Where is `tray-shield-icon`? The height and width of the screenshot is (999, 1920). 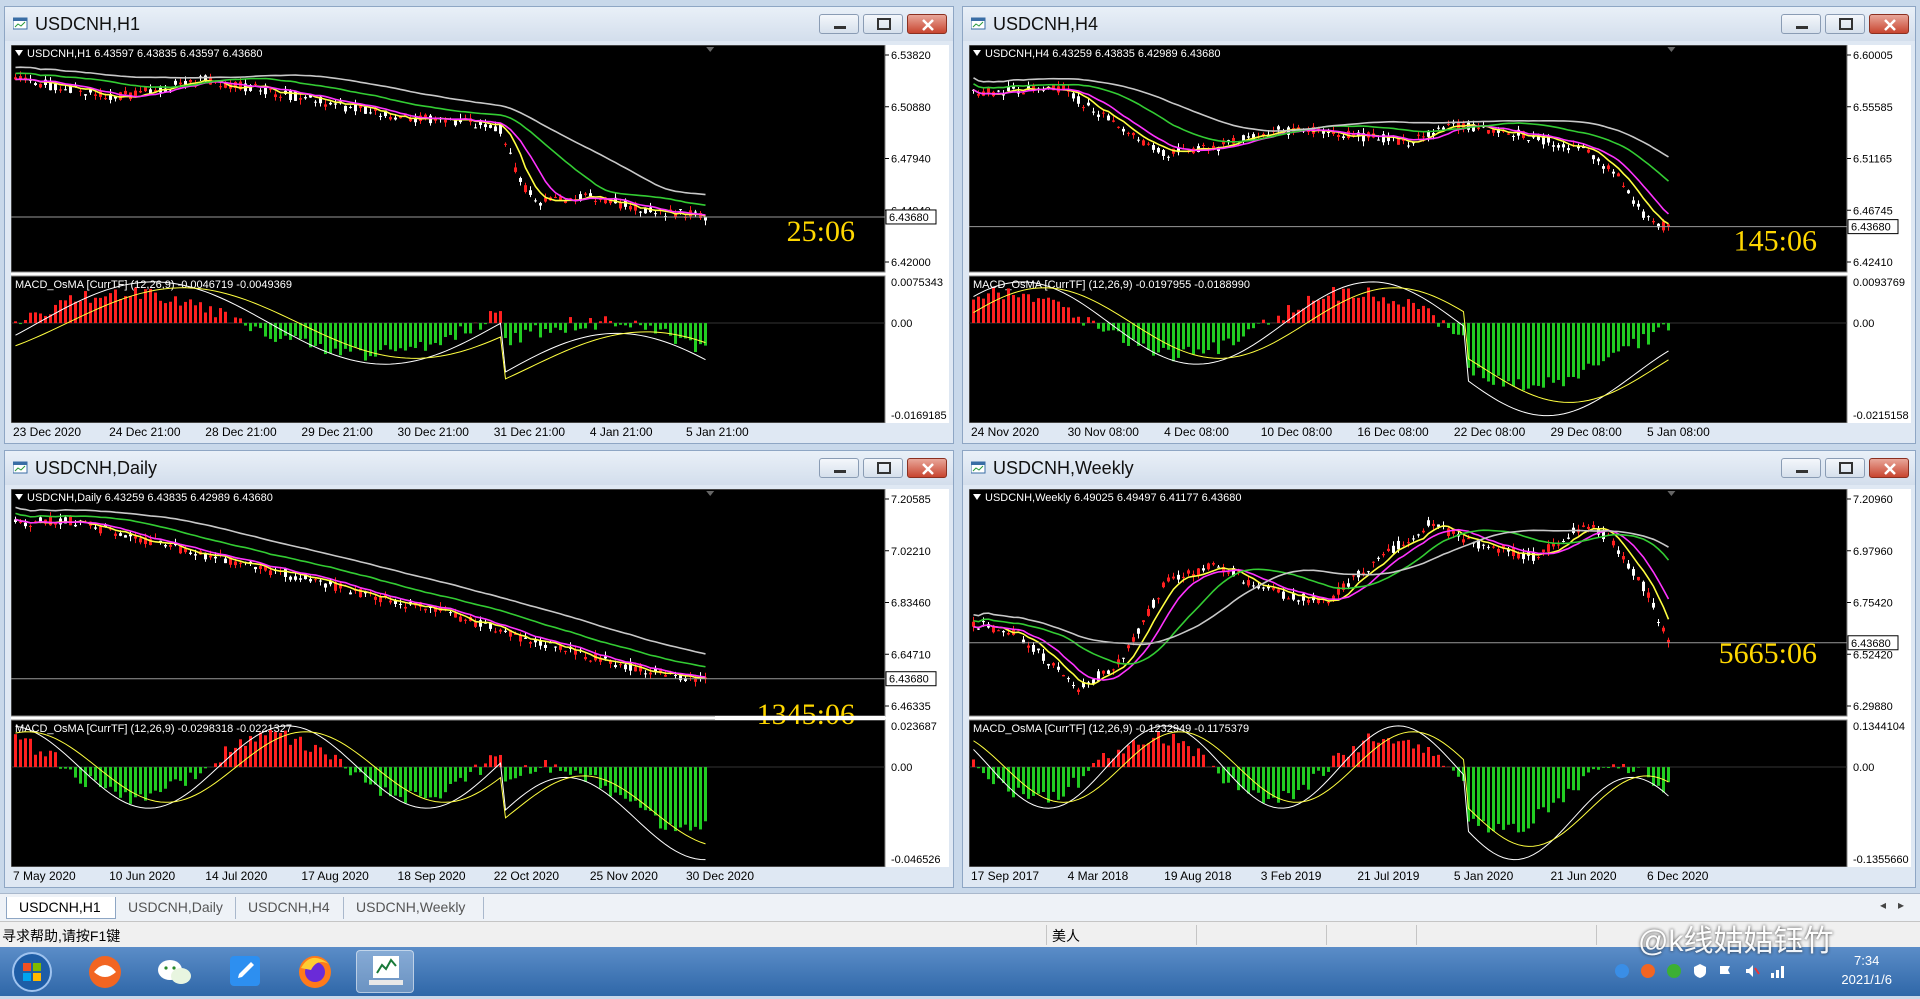 tray-shield-icon is located at coordinates (1700, 971).